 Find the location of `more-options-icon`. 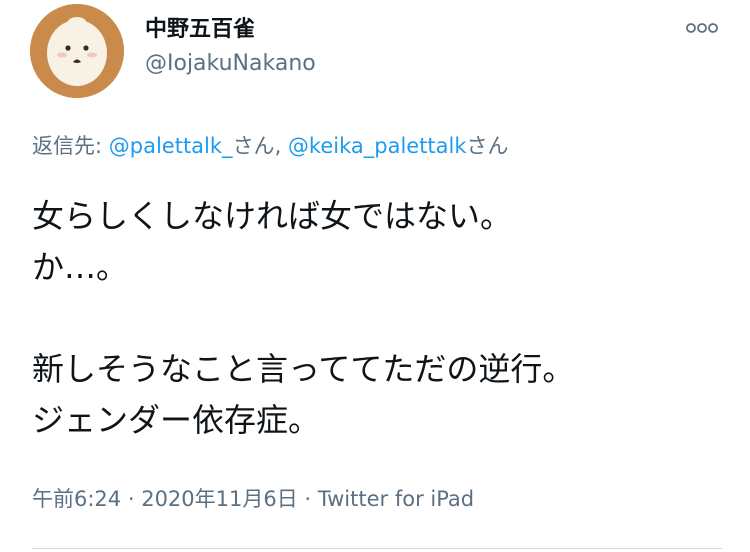

more-options-icon is located at coordinates (702, 28).